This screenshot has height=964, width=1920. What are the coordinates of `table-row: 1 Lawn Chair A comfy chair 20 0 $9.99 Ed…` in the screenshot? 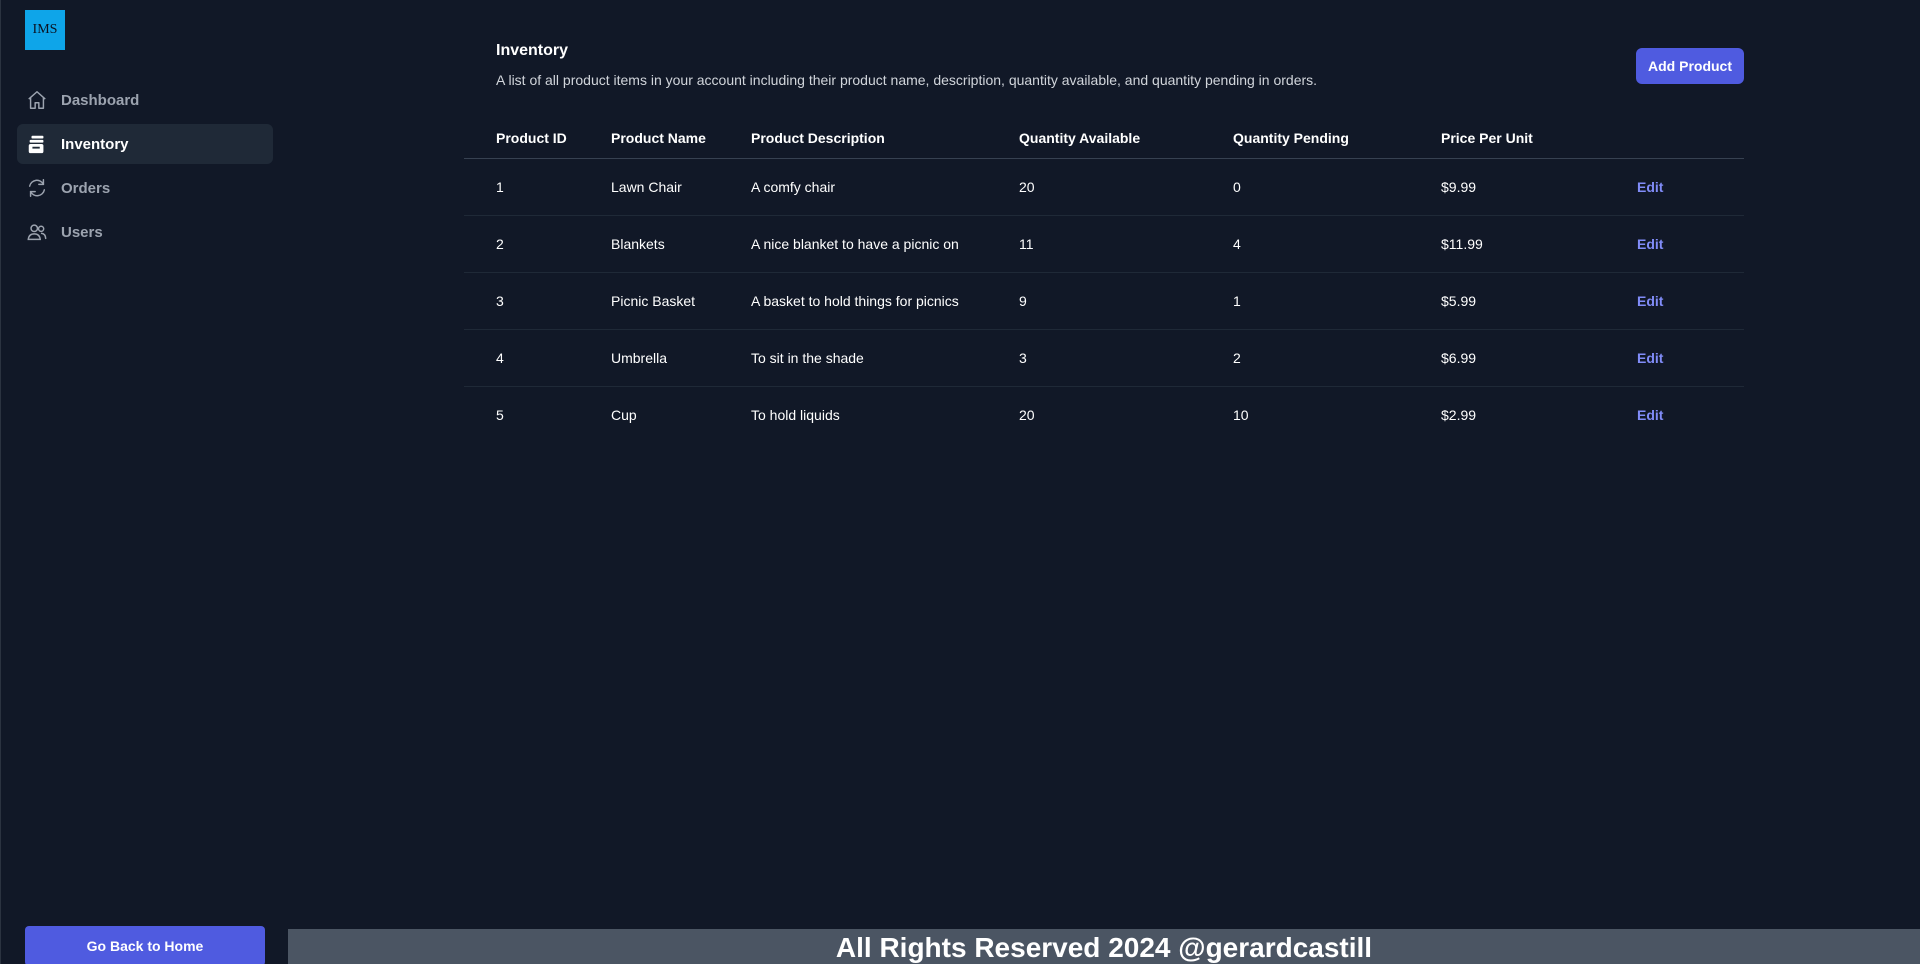 It's located at (1104, 187).